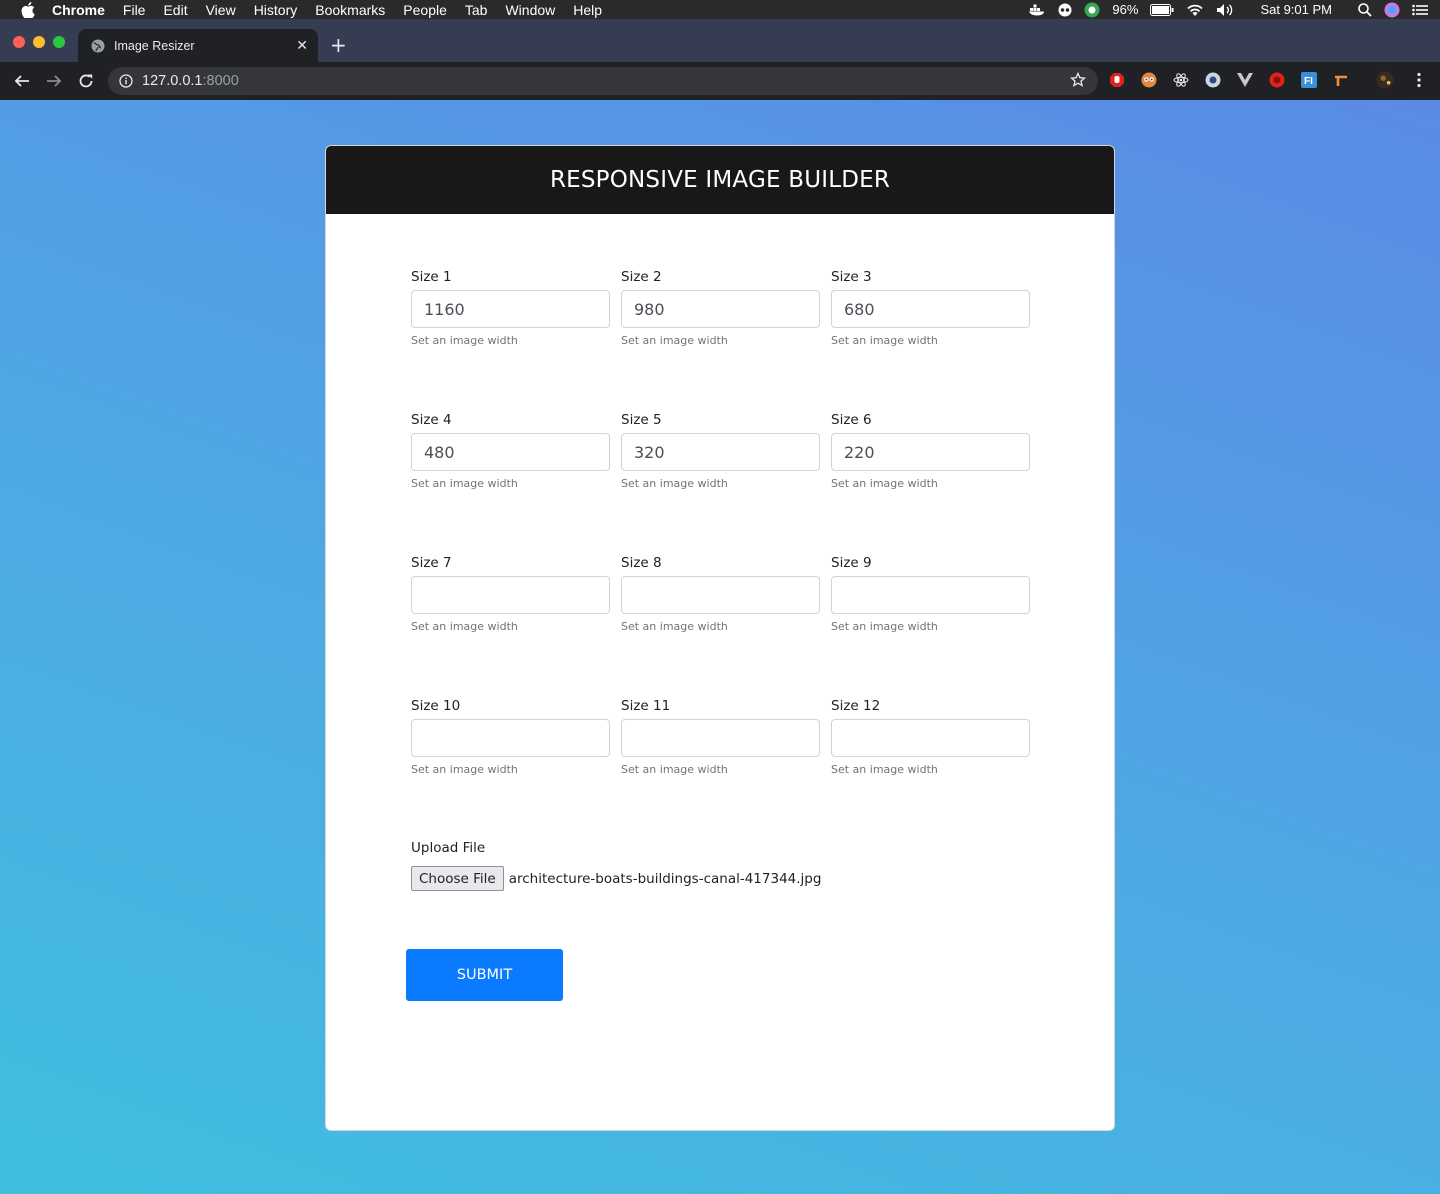 The height and width of the screenshot is (1194, 1440). I want to click on menu-edit: Edit, so click(175, 10).